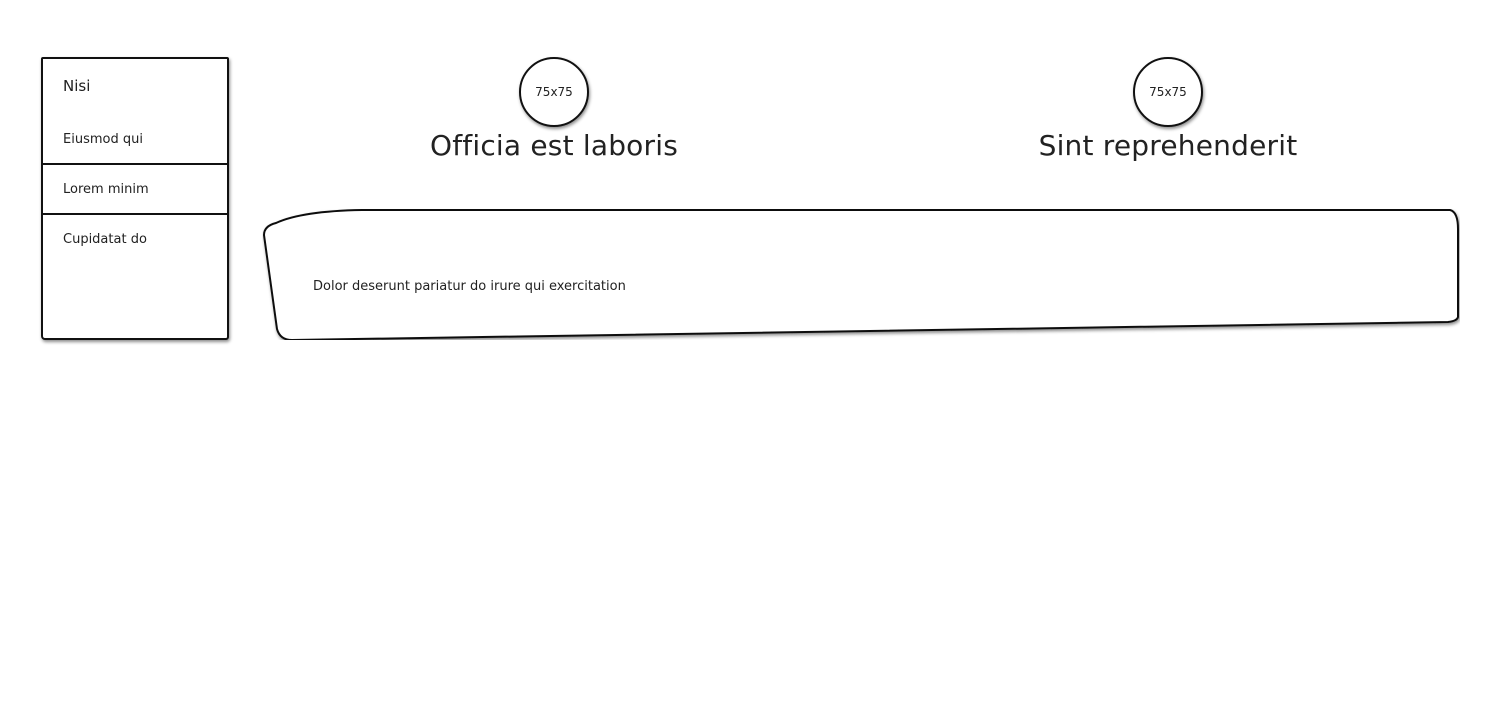 This screenshot has height=720, width=1500. I want to click on profile-card: 75x75 Officia est laboris, so click(554, 109).